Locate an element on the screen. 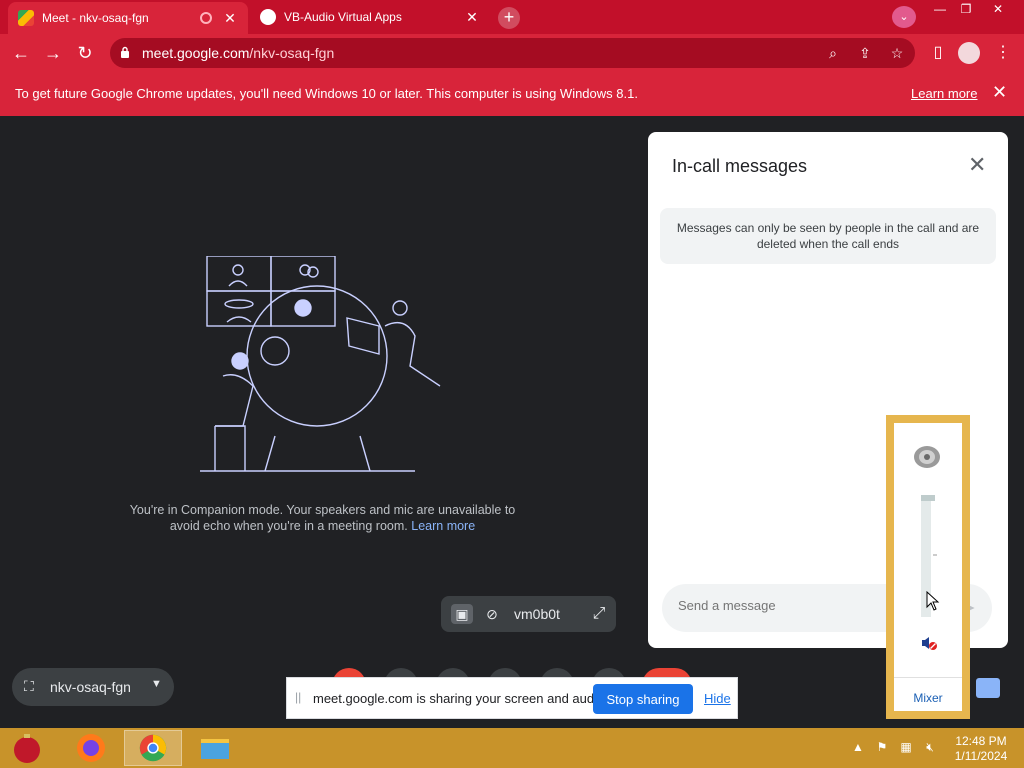  url-domain: meet.google.com is located at coordinates (196, 53).